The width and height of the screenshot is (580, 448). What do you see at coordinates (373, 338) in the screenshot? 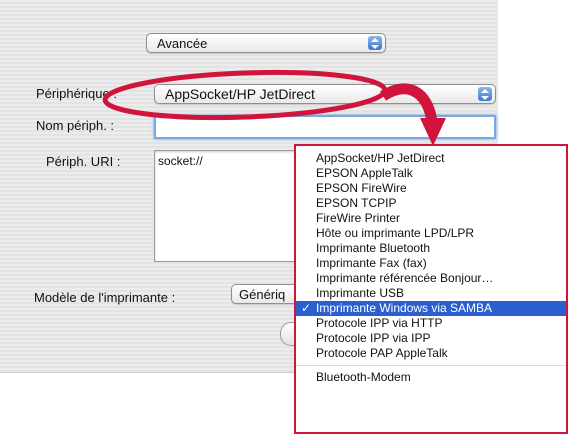
I see `menu-item-label: Protocole IPP via IPP` at bounding box center [373, 338].